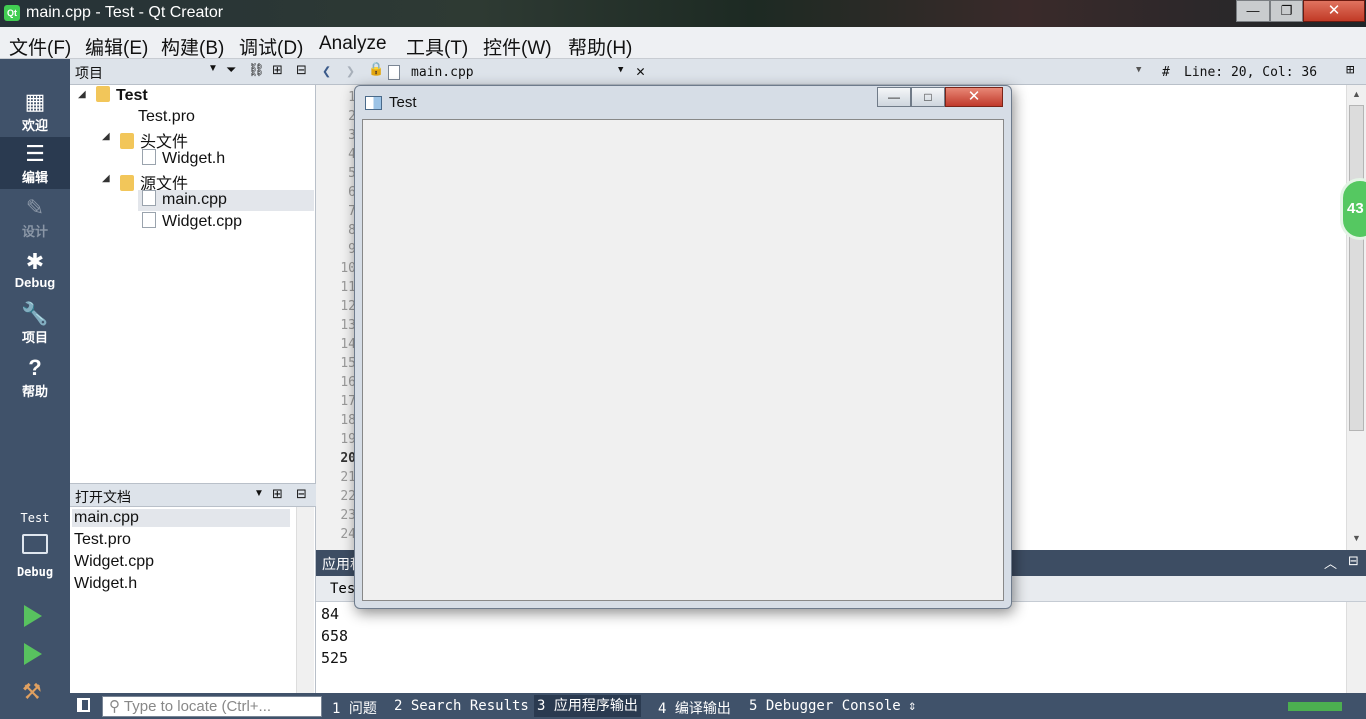 The image size is (1366, 719). Describe the element at coordinates (102, 540) in the screenshot. I see `open-doc-item: Test.pro` at that location.